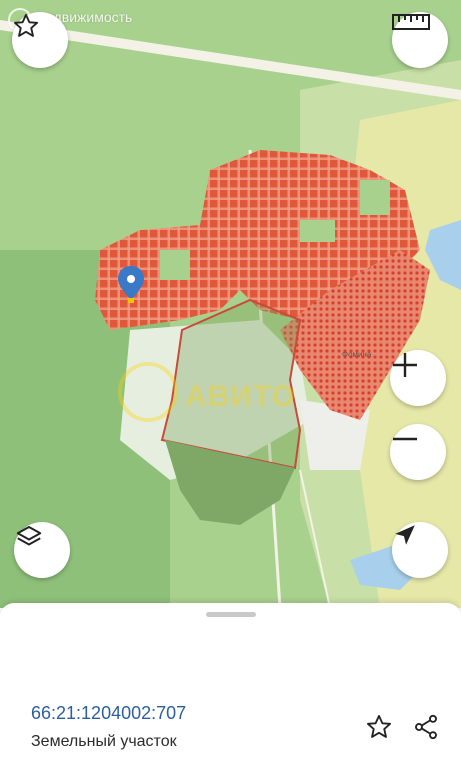  I want to click on center-watermark-logo-icon, so click(148, 392).